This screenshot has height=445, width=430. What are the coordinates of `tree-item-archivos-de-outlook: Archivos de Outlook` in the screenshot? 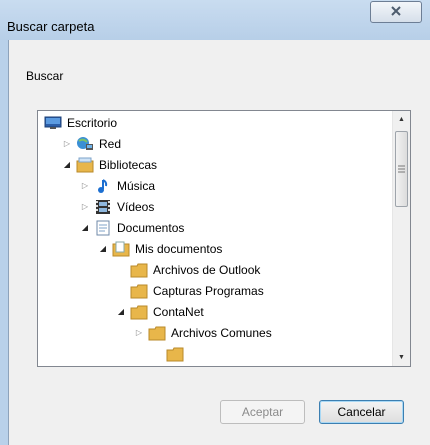 It's located at (195, 269).